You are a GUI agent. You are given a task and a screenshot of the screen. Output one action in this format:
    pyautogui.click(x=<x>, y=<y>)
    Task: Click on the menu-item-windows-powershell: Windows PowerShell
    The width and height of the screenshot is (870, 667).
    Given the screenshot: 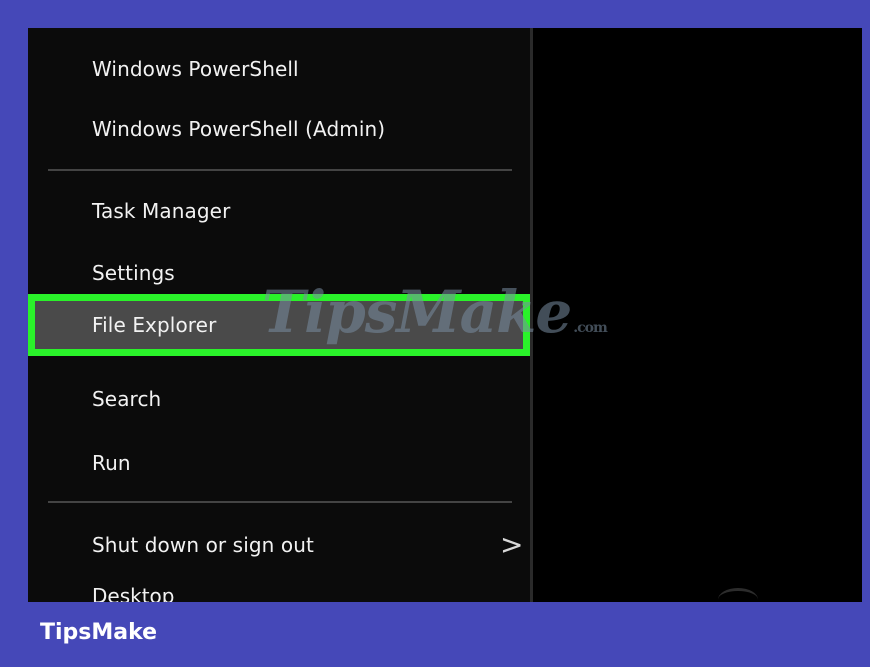 What is the action you would take?
    pyautogui.click(x=279, y=69)
    